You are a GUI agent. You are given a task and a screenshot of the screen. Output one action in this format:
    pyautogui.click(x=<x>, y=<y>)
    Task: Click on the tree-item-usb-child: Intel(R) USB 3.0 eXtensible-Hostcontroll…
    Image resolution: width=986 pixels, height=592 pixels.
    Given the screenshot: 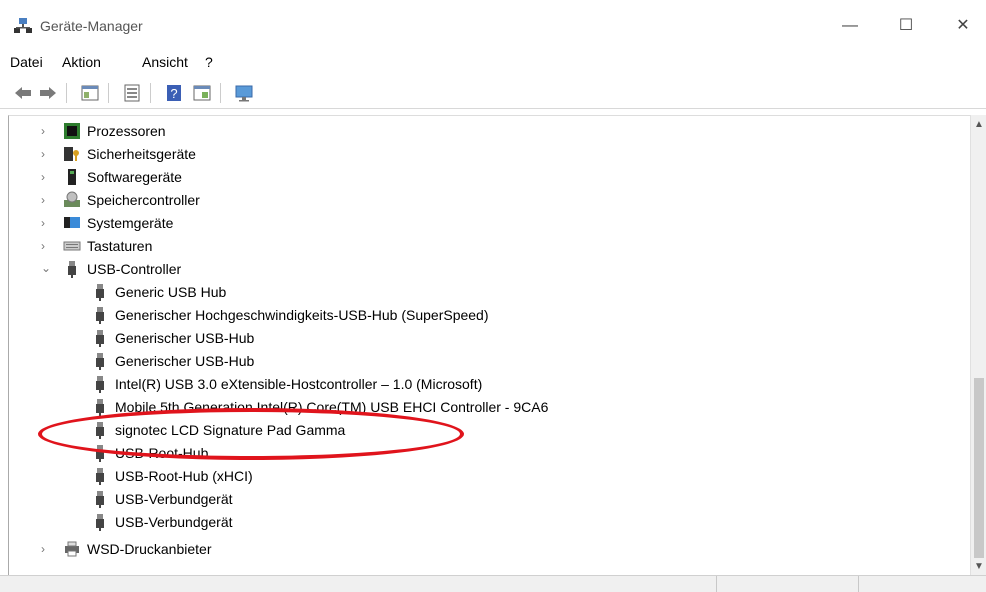 What is the action you would take?
    pyautogui.click(x=286, y=384)
    